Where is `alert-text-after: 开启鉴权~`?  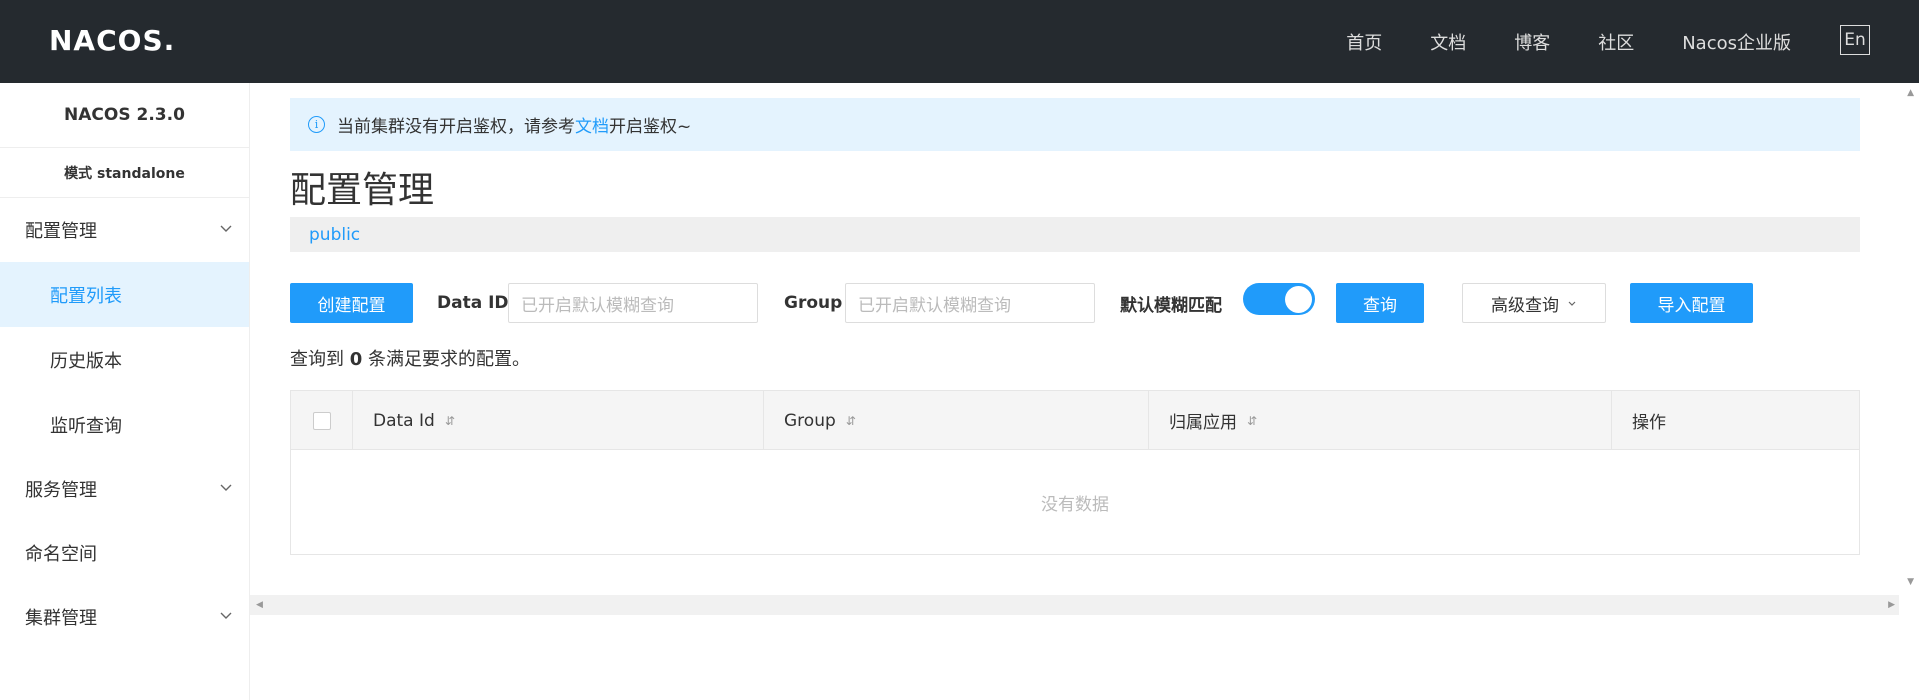 alert-text-after: 开启鉴权~ is located at coordinates (650, 127).